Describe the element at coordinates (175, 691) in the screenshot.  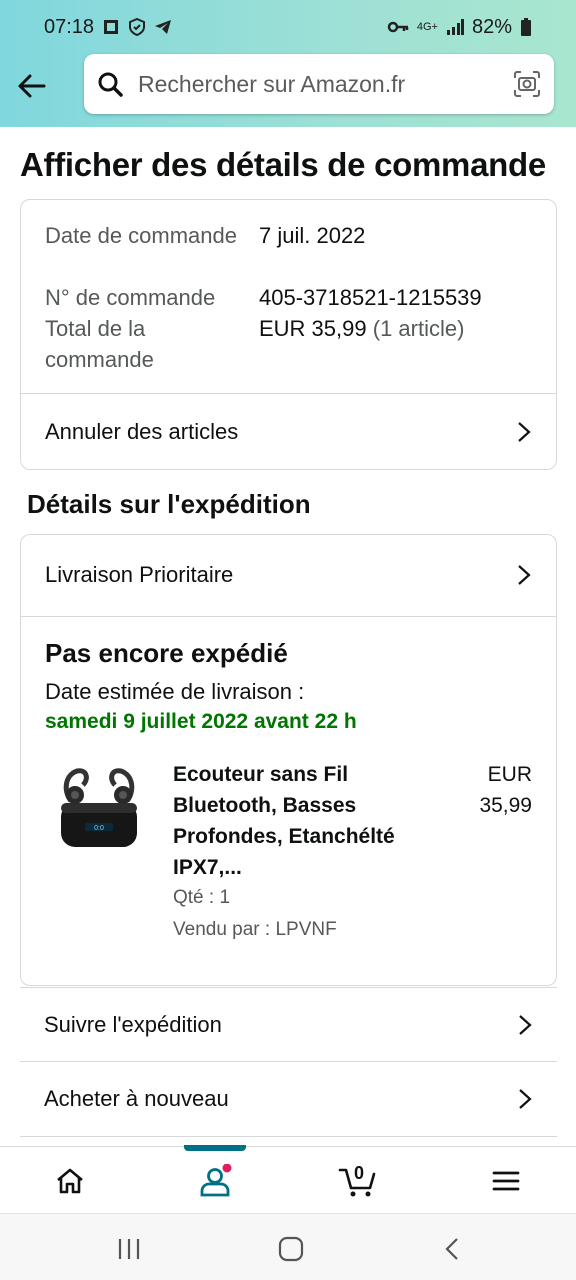
I see `delivery-estimate-label: Date estimée de livraison :` at that location.